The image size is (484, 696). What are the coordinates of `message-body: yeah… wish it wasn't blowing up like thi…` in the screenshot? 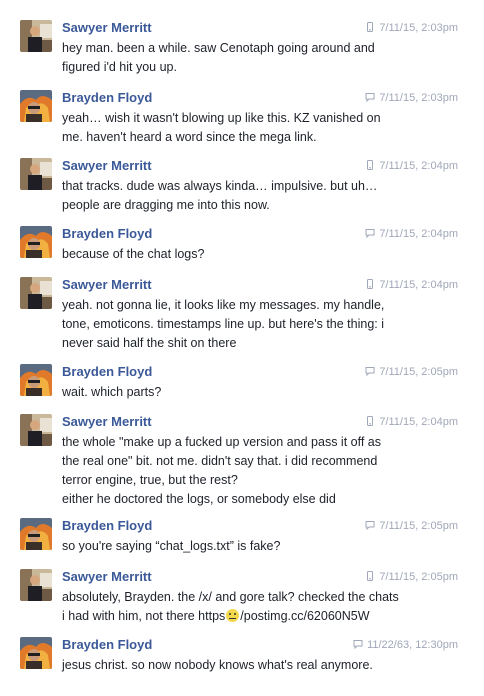 It's located at (242, 128).